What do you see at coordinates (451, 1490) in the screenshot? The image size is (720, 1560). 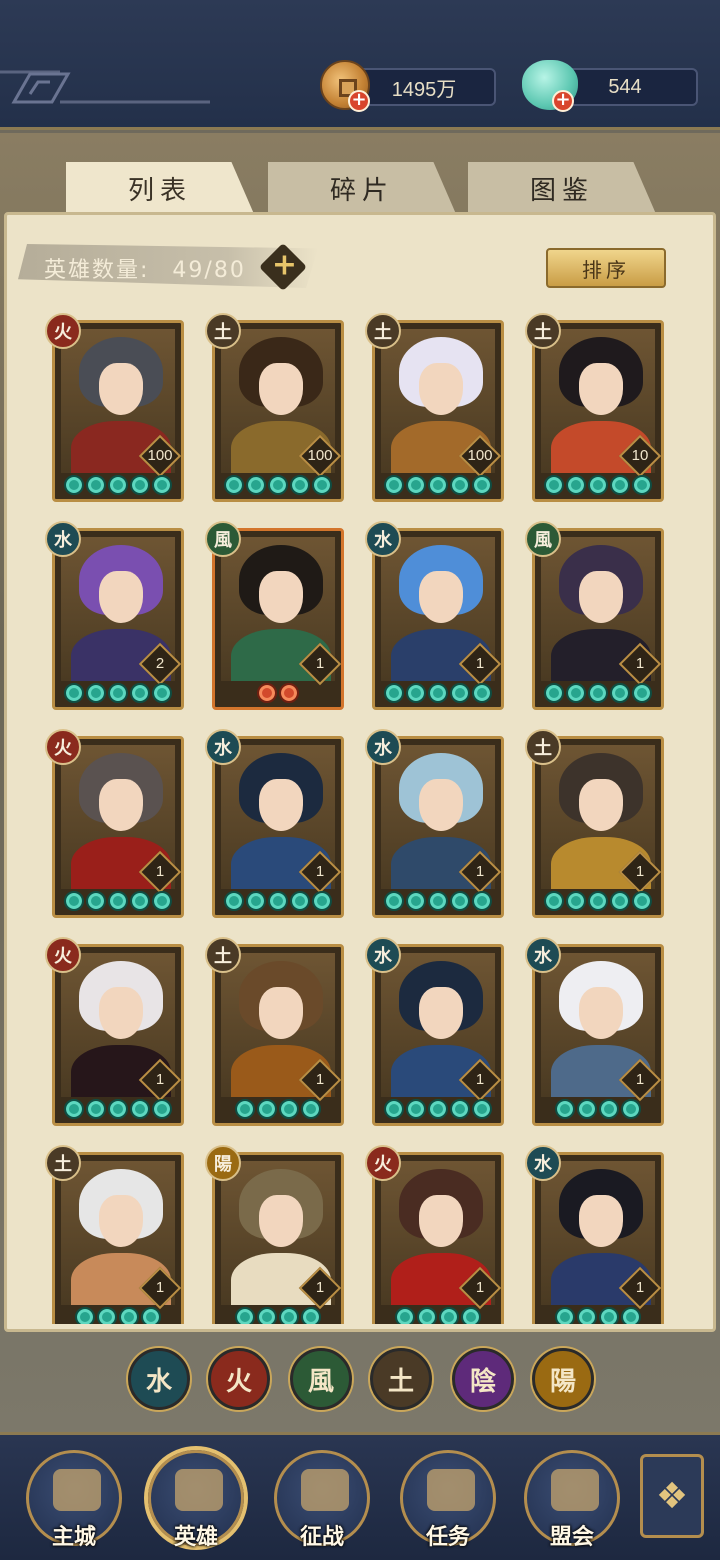 I see `tasks-icon` at bounding box center [451, 1490].